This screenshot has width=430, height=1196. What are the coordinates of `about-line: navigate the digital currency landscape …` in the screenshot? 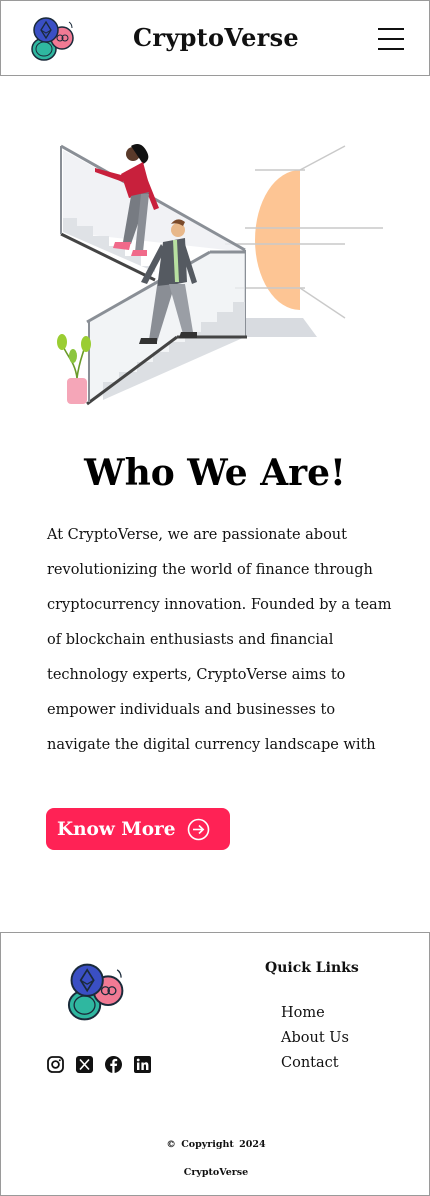 It's located at (211, 745).